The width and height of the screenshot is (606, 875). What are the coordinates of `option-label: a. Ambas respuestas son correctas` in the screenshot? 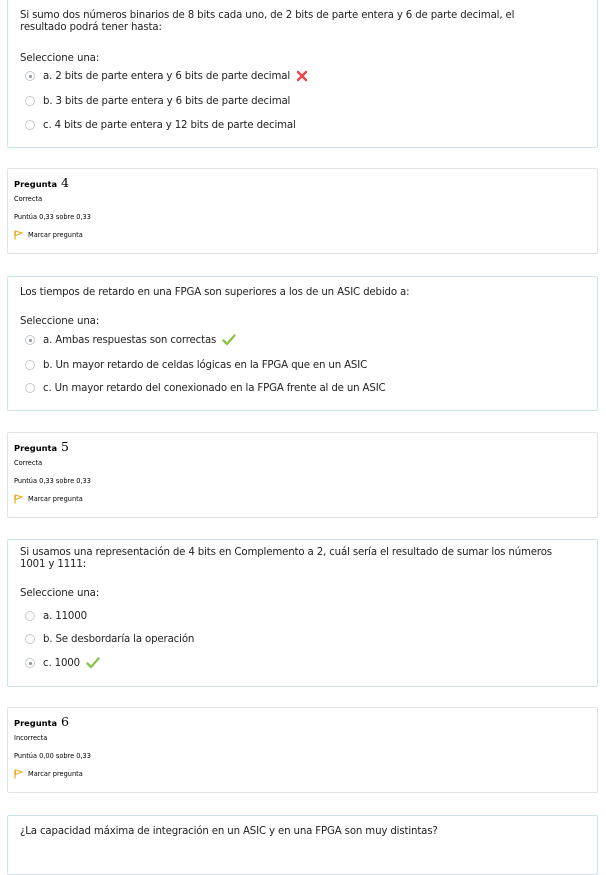 It's located at (130, 340).